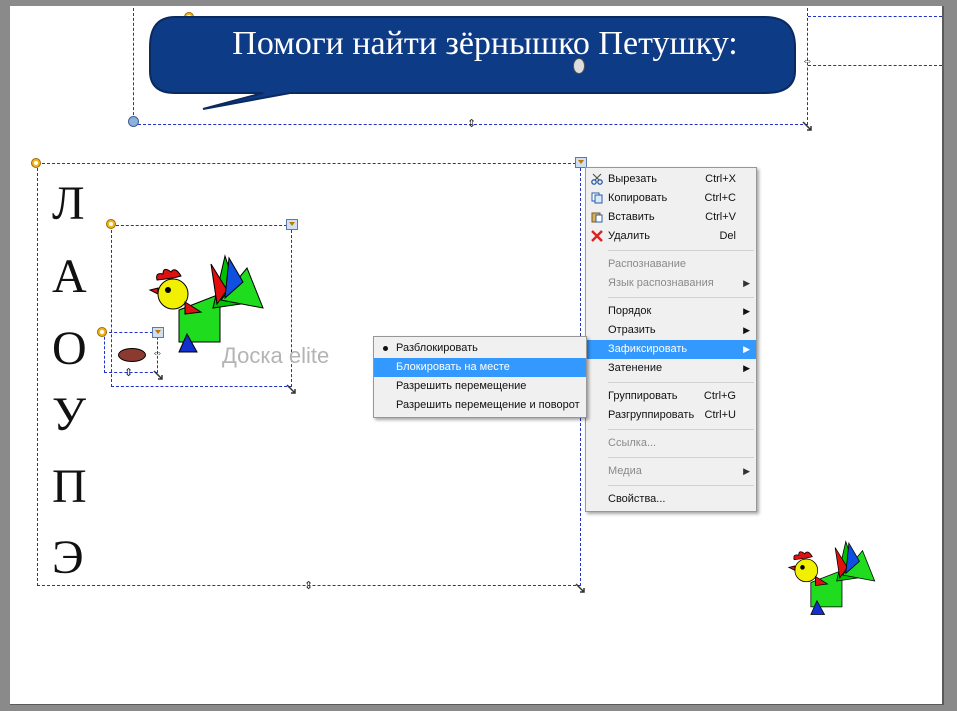  Describe the element at coordinates (111, 224) in the screenshot. I see `rooster-rotate-handle` at that location.